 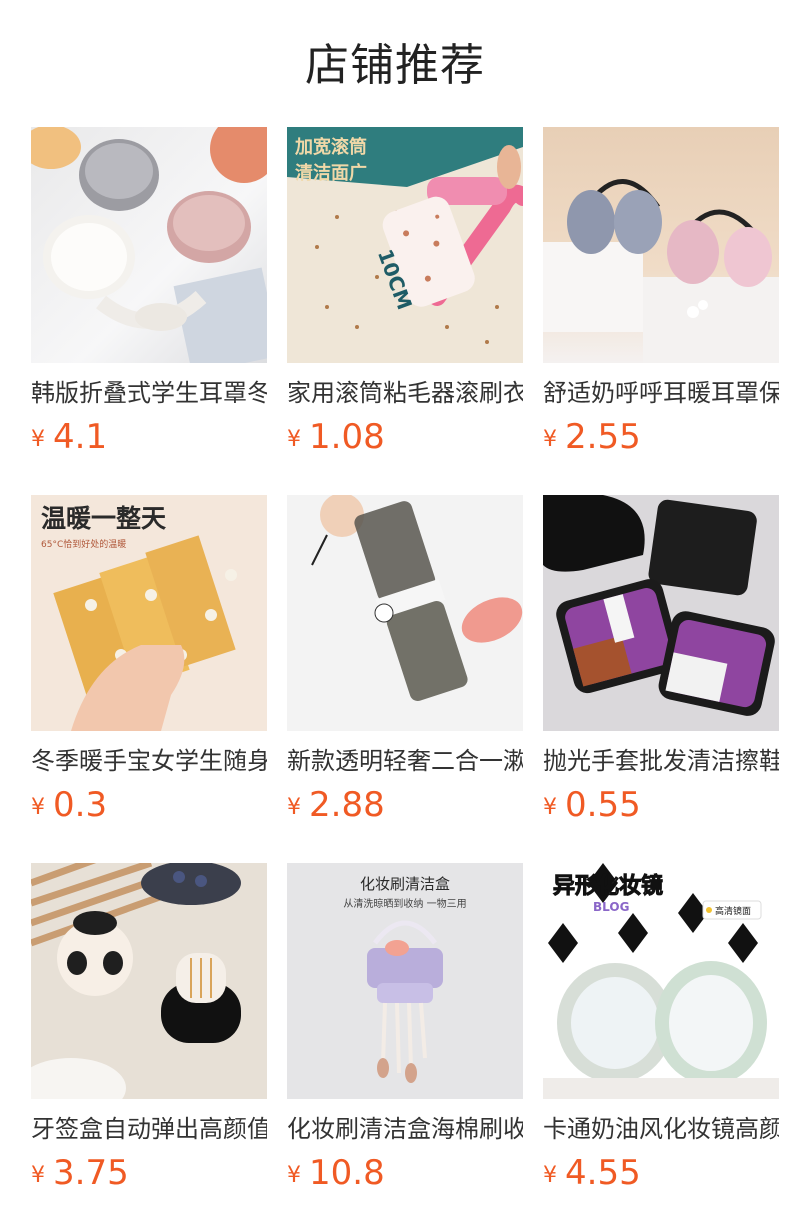 I want to click on product-image: 温暖一整天 65°C恰到好处的温暖, so click(x=149, y=613).